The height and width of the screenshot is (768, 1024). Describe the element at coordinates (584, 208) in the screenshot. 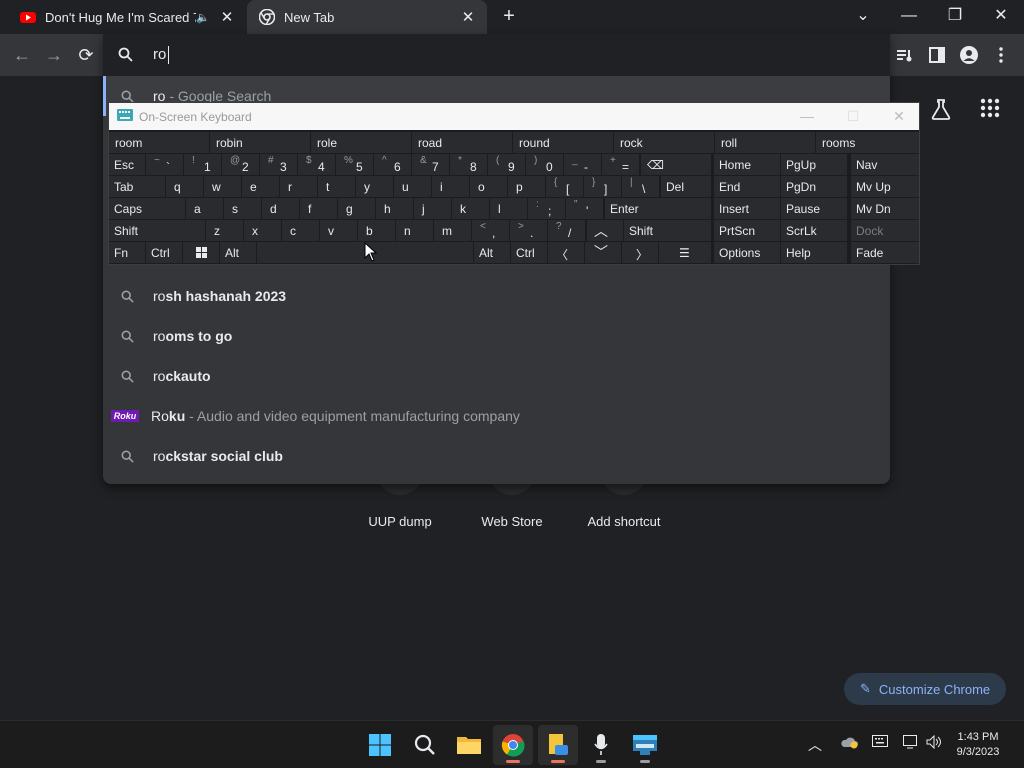

I see `key-symbol: " '` at that location.